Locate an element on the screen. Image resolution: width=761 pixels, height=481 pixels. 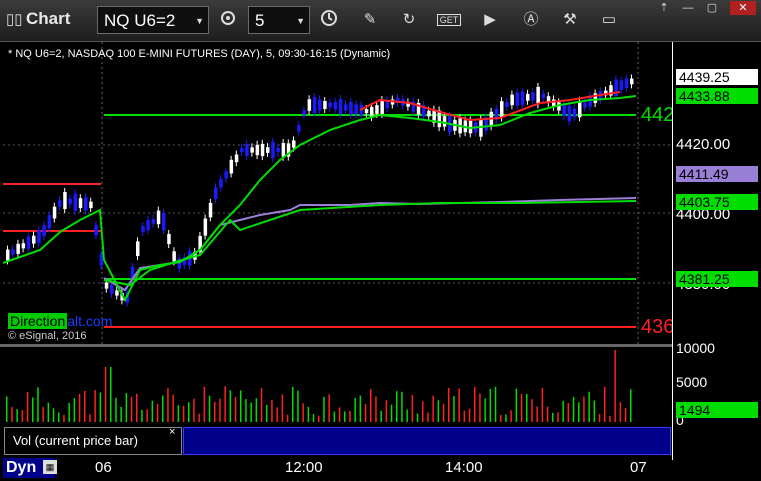
volume-study-tab: Vol (current price bar) is located at coordinates (93, 441).